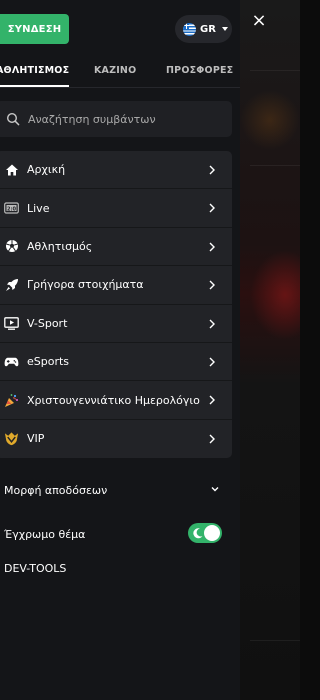 The height and width of the screenshot is (700, 320). Describe the element at coordinates (56, 490) in the screenshot. I see `odds-format-label: Μορφή αποδόσεων` at that location.